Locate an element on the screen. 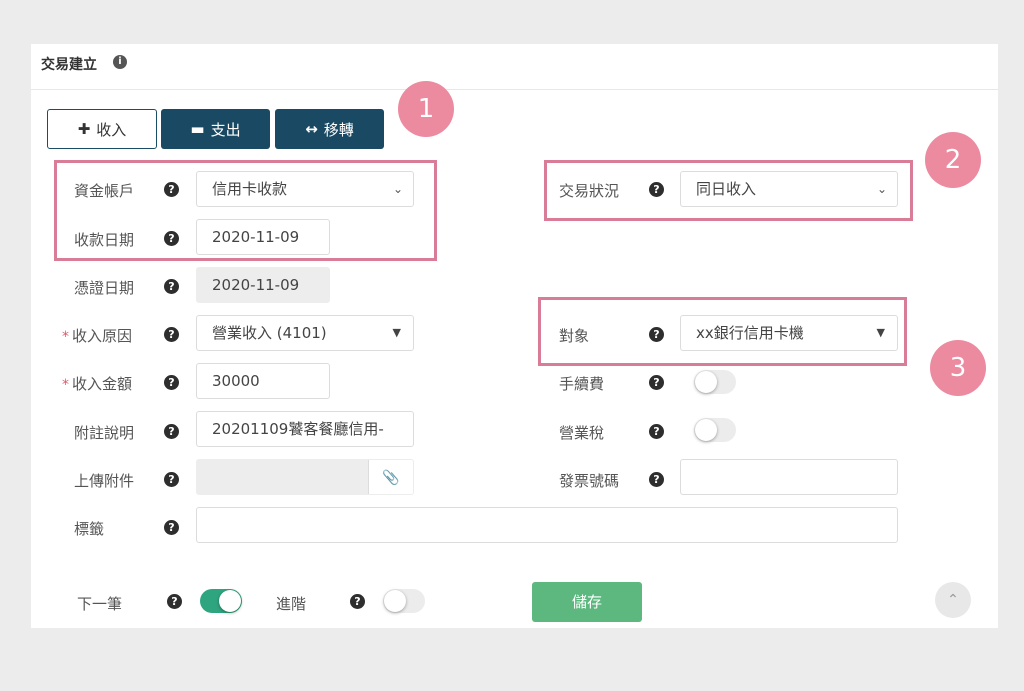  save-button: 儲存 is located at coordinates (587, 602).